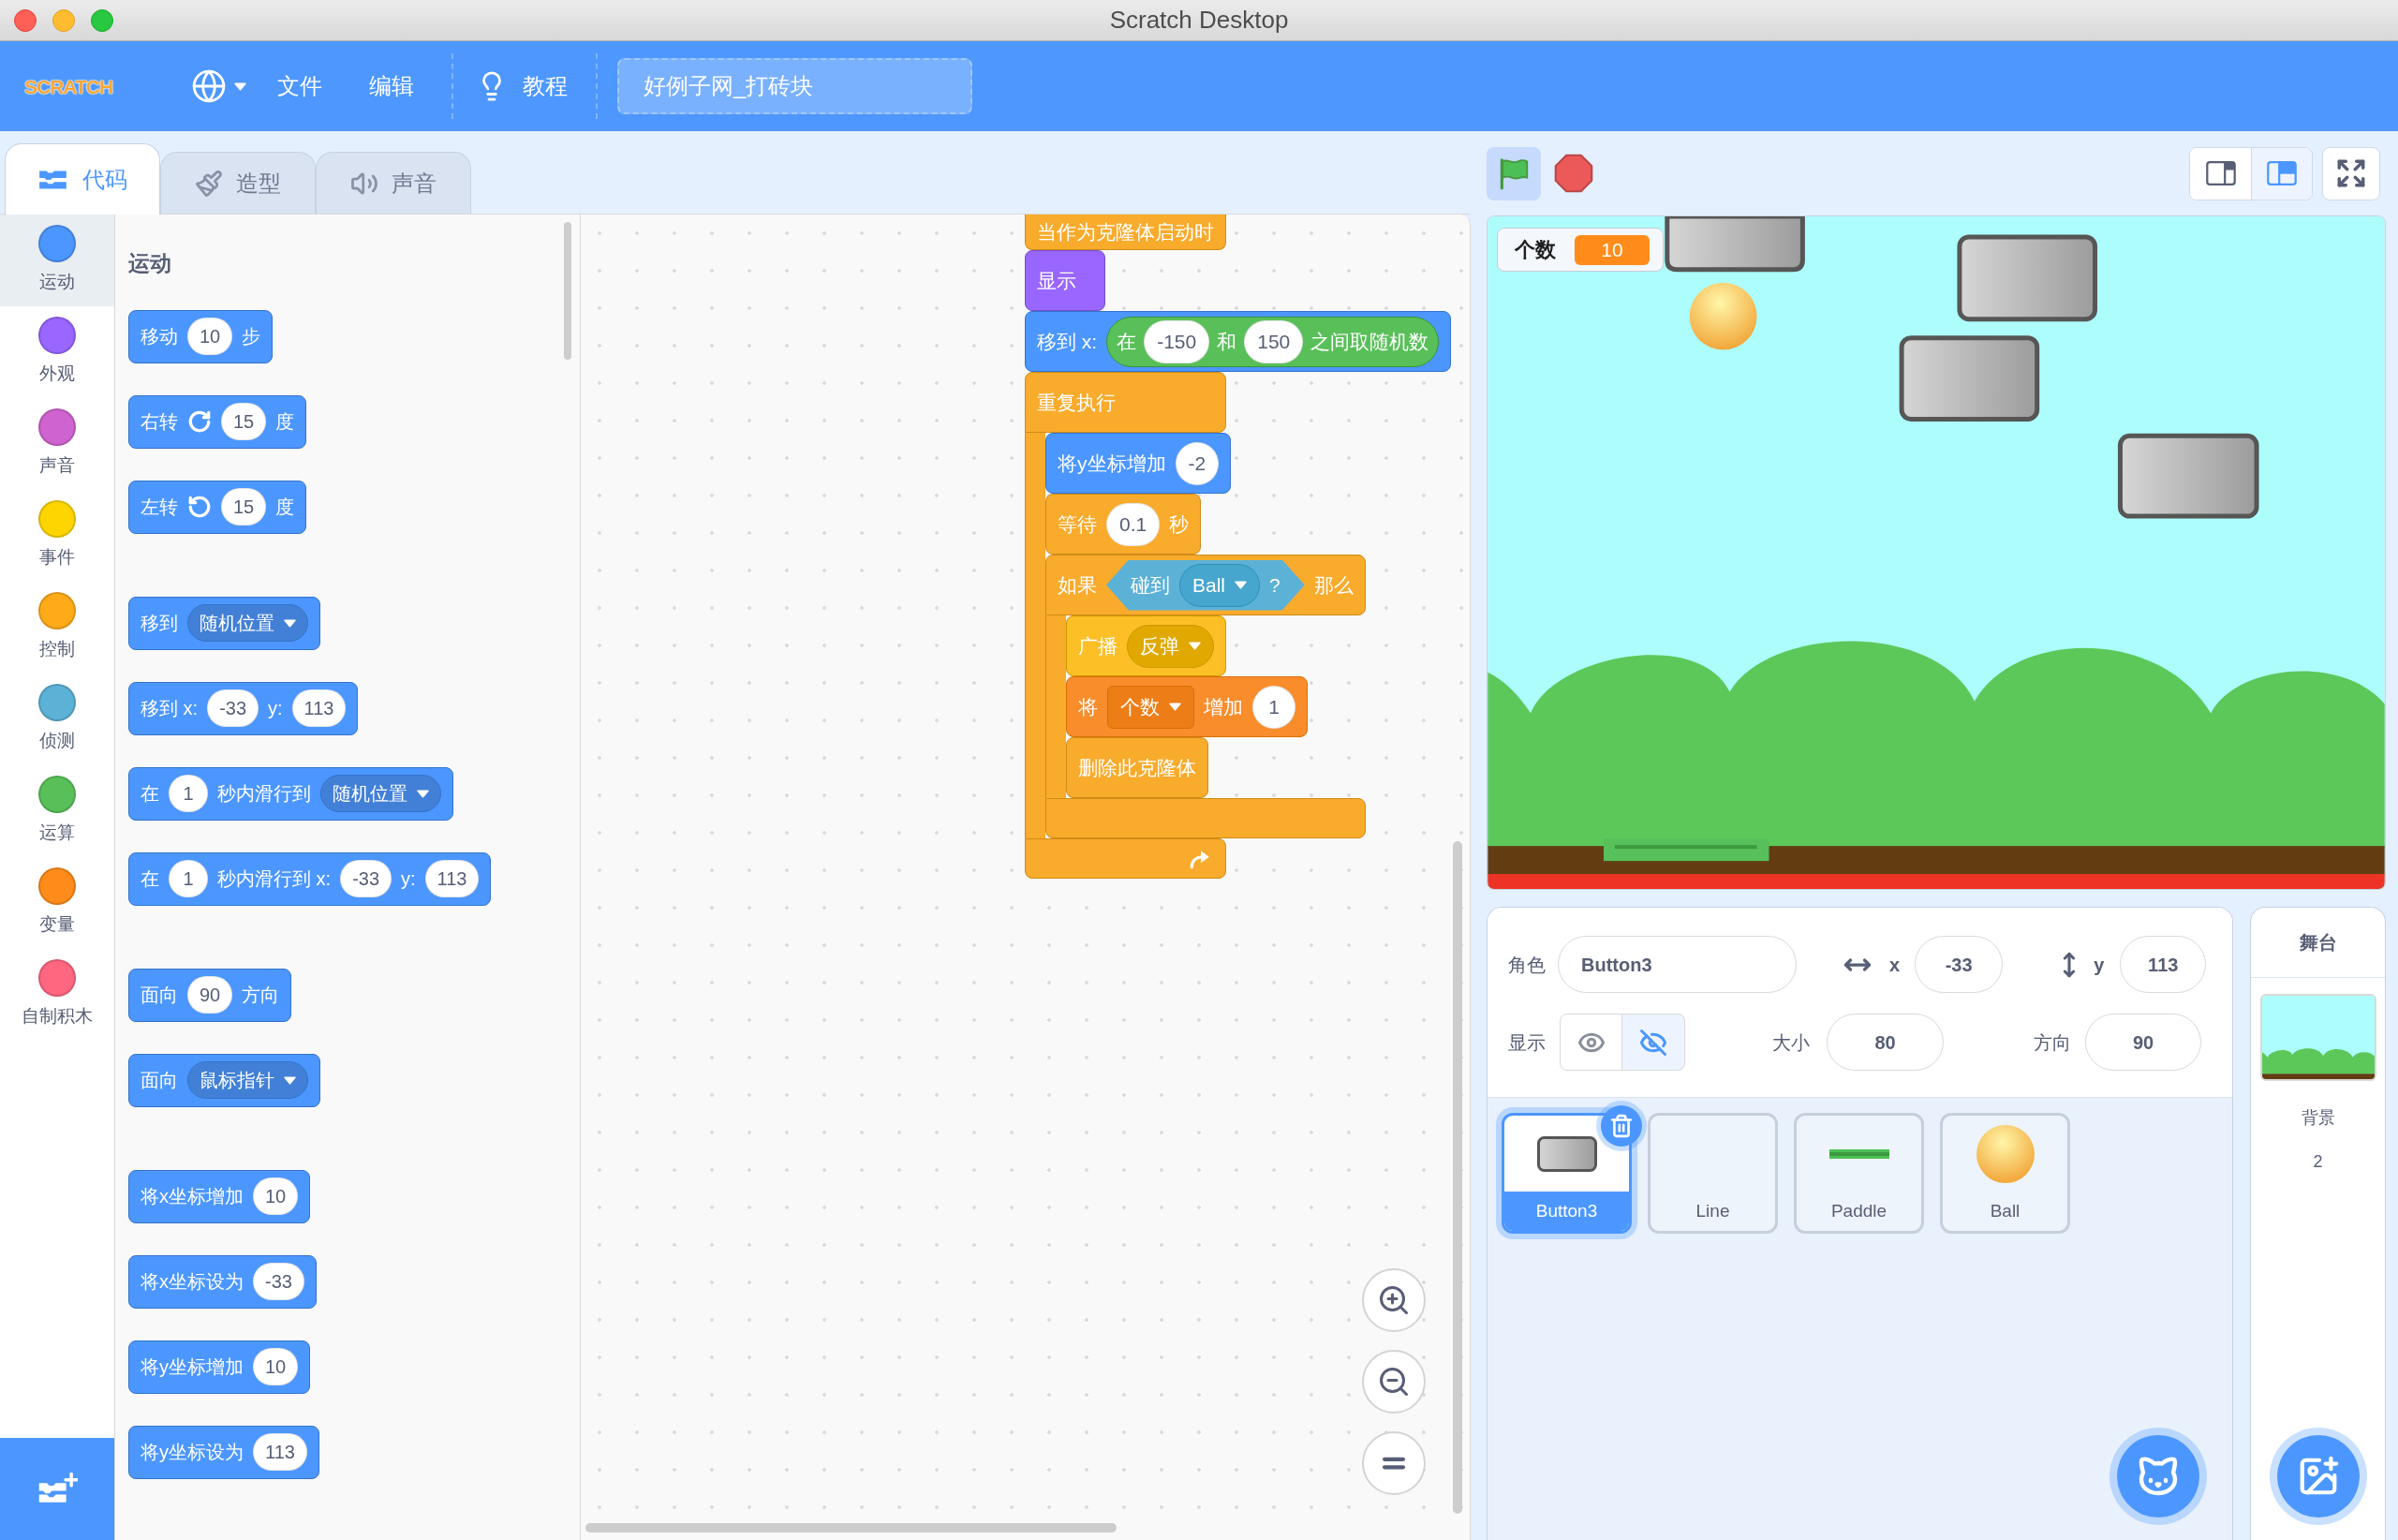  Describe the element at coordinates (159, 336) in the screenshot. I see `block-label: 移动` at that location.